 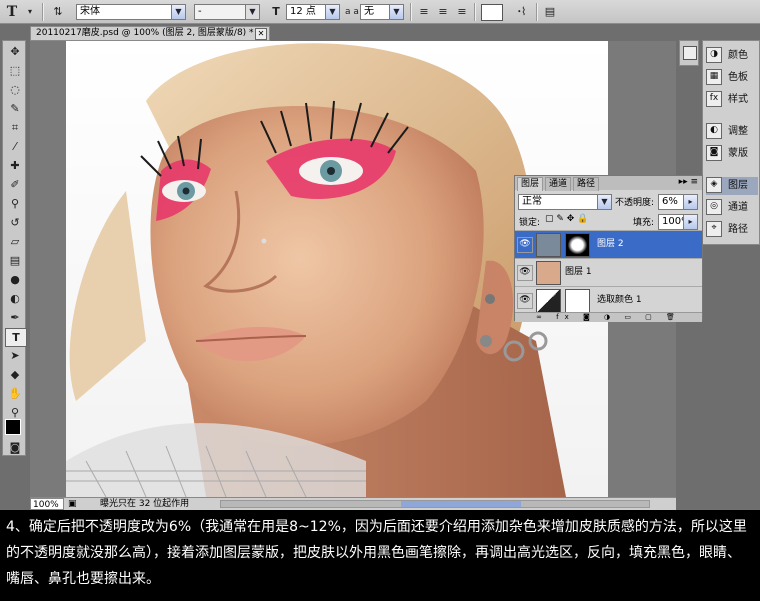 I want to click on move-tool-icon: ✥, so click(x=15, y=51).